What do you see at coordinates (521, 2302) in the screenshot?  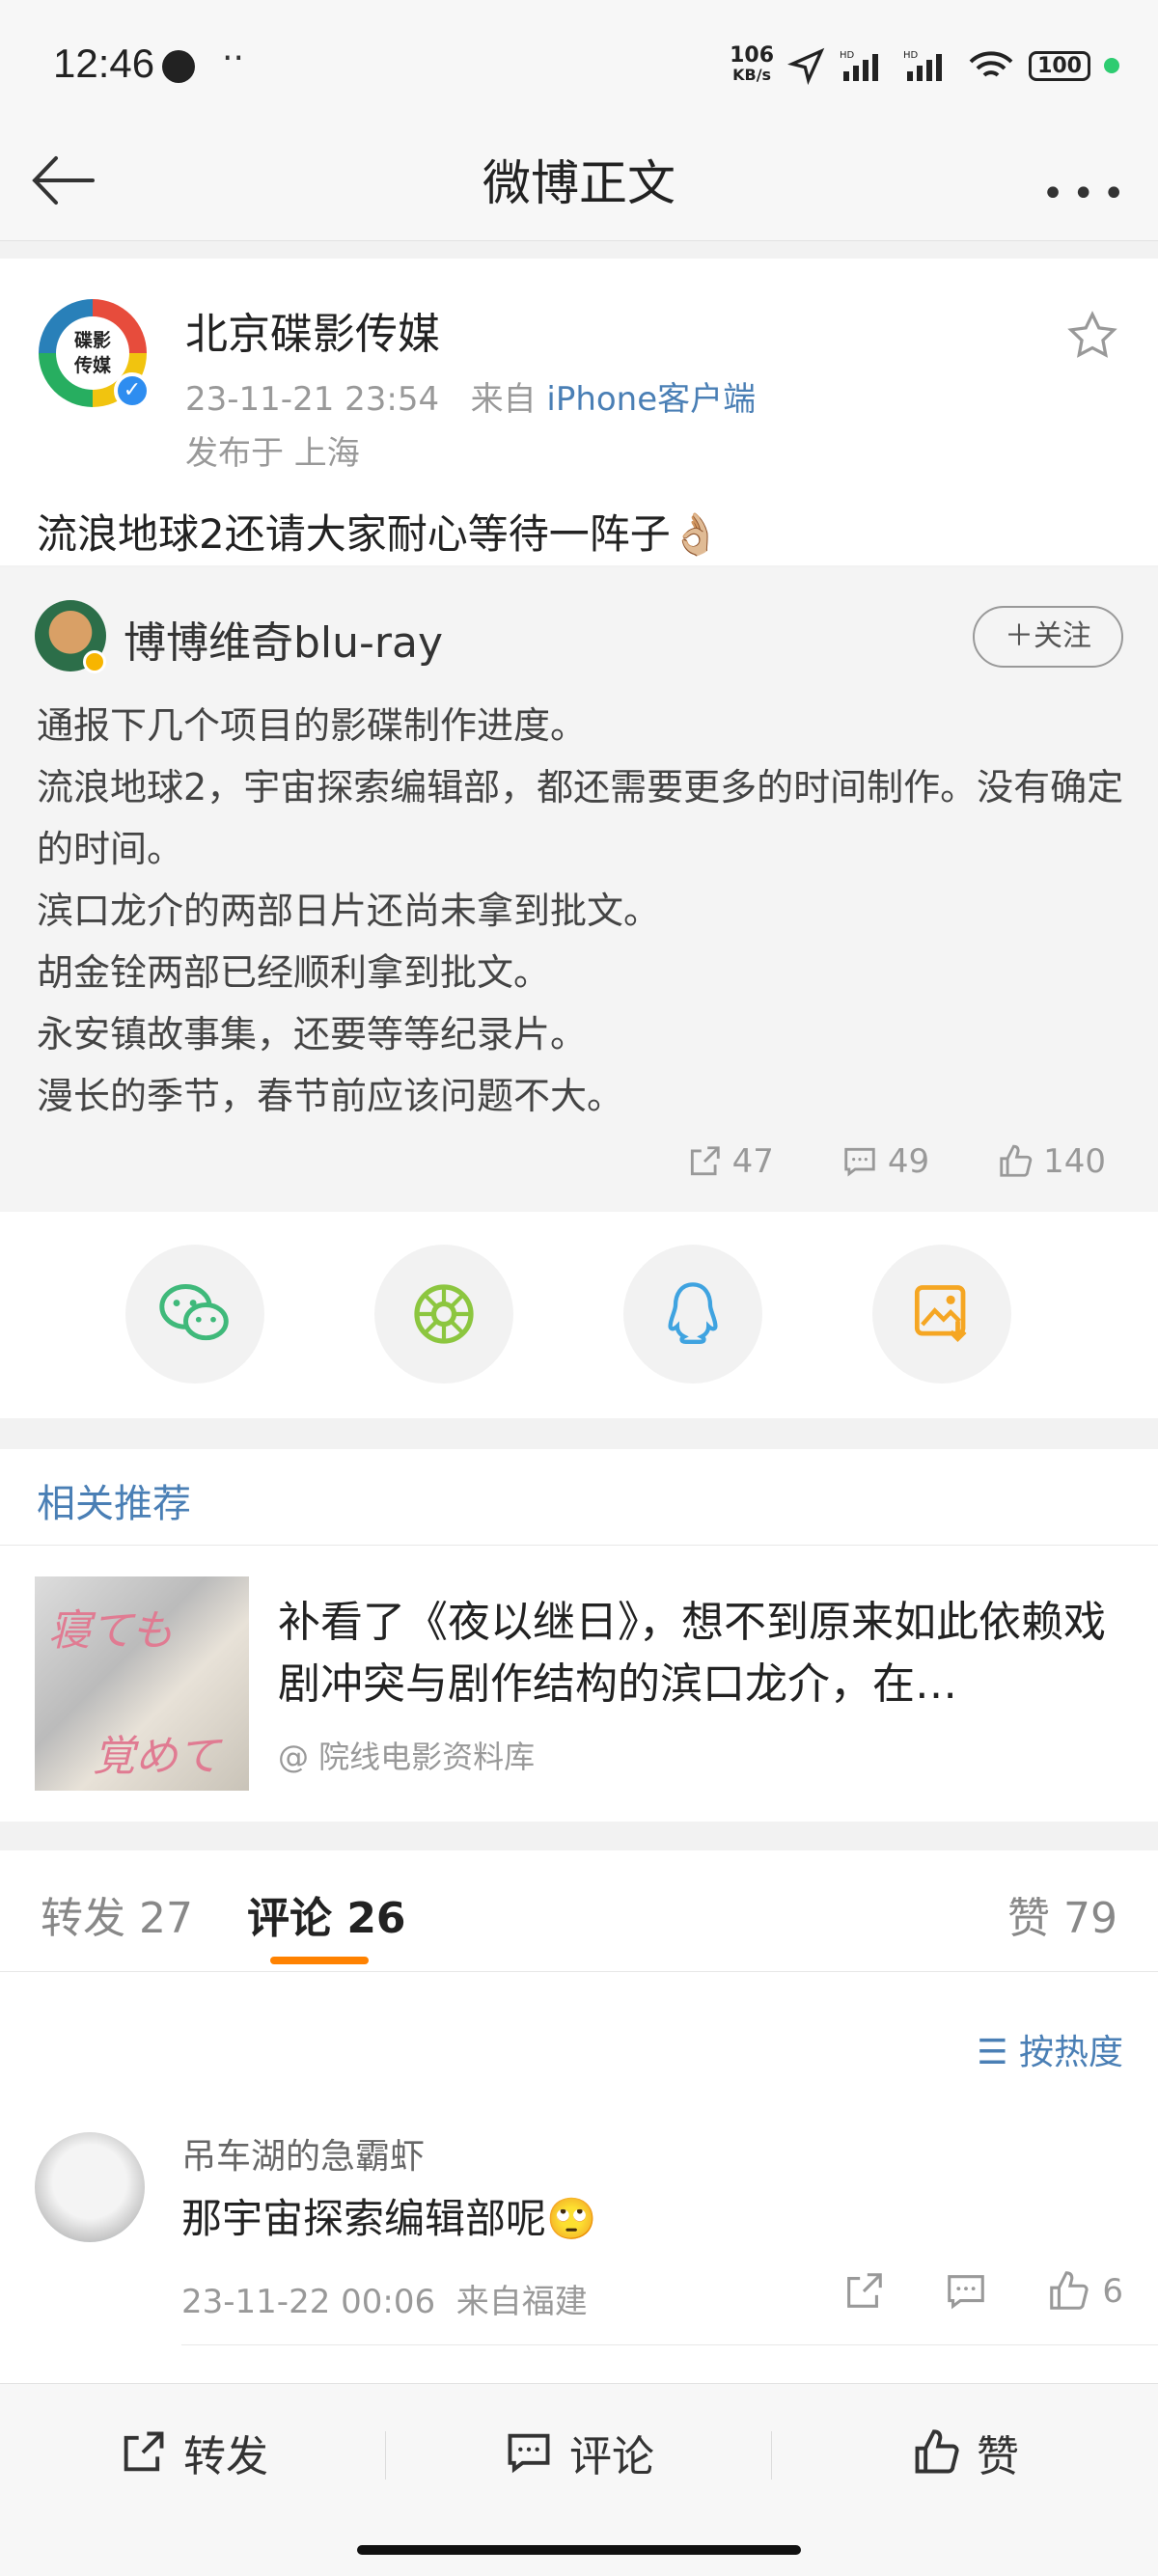 I see `comment-location: 来自福建` at bounding box center [521, 2302].